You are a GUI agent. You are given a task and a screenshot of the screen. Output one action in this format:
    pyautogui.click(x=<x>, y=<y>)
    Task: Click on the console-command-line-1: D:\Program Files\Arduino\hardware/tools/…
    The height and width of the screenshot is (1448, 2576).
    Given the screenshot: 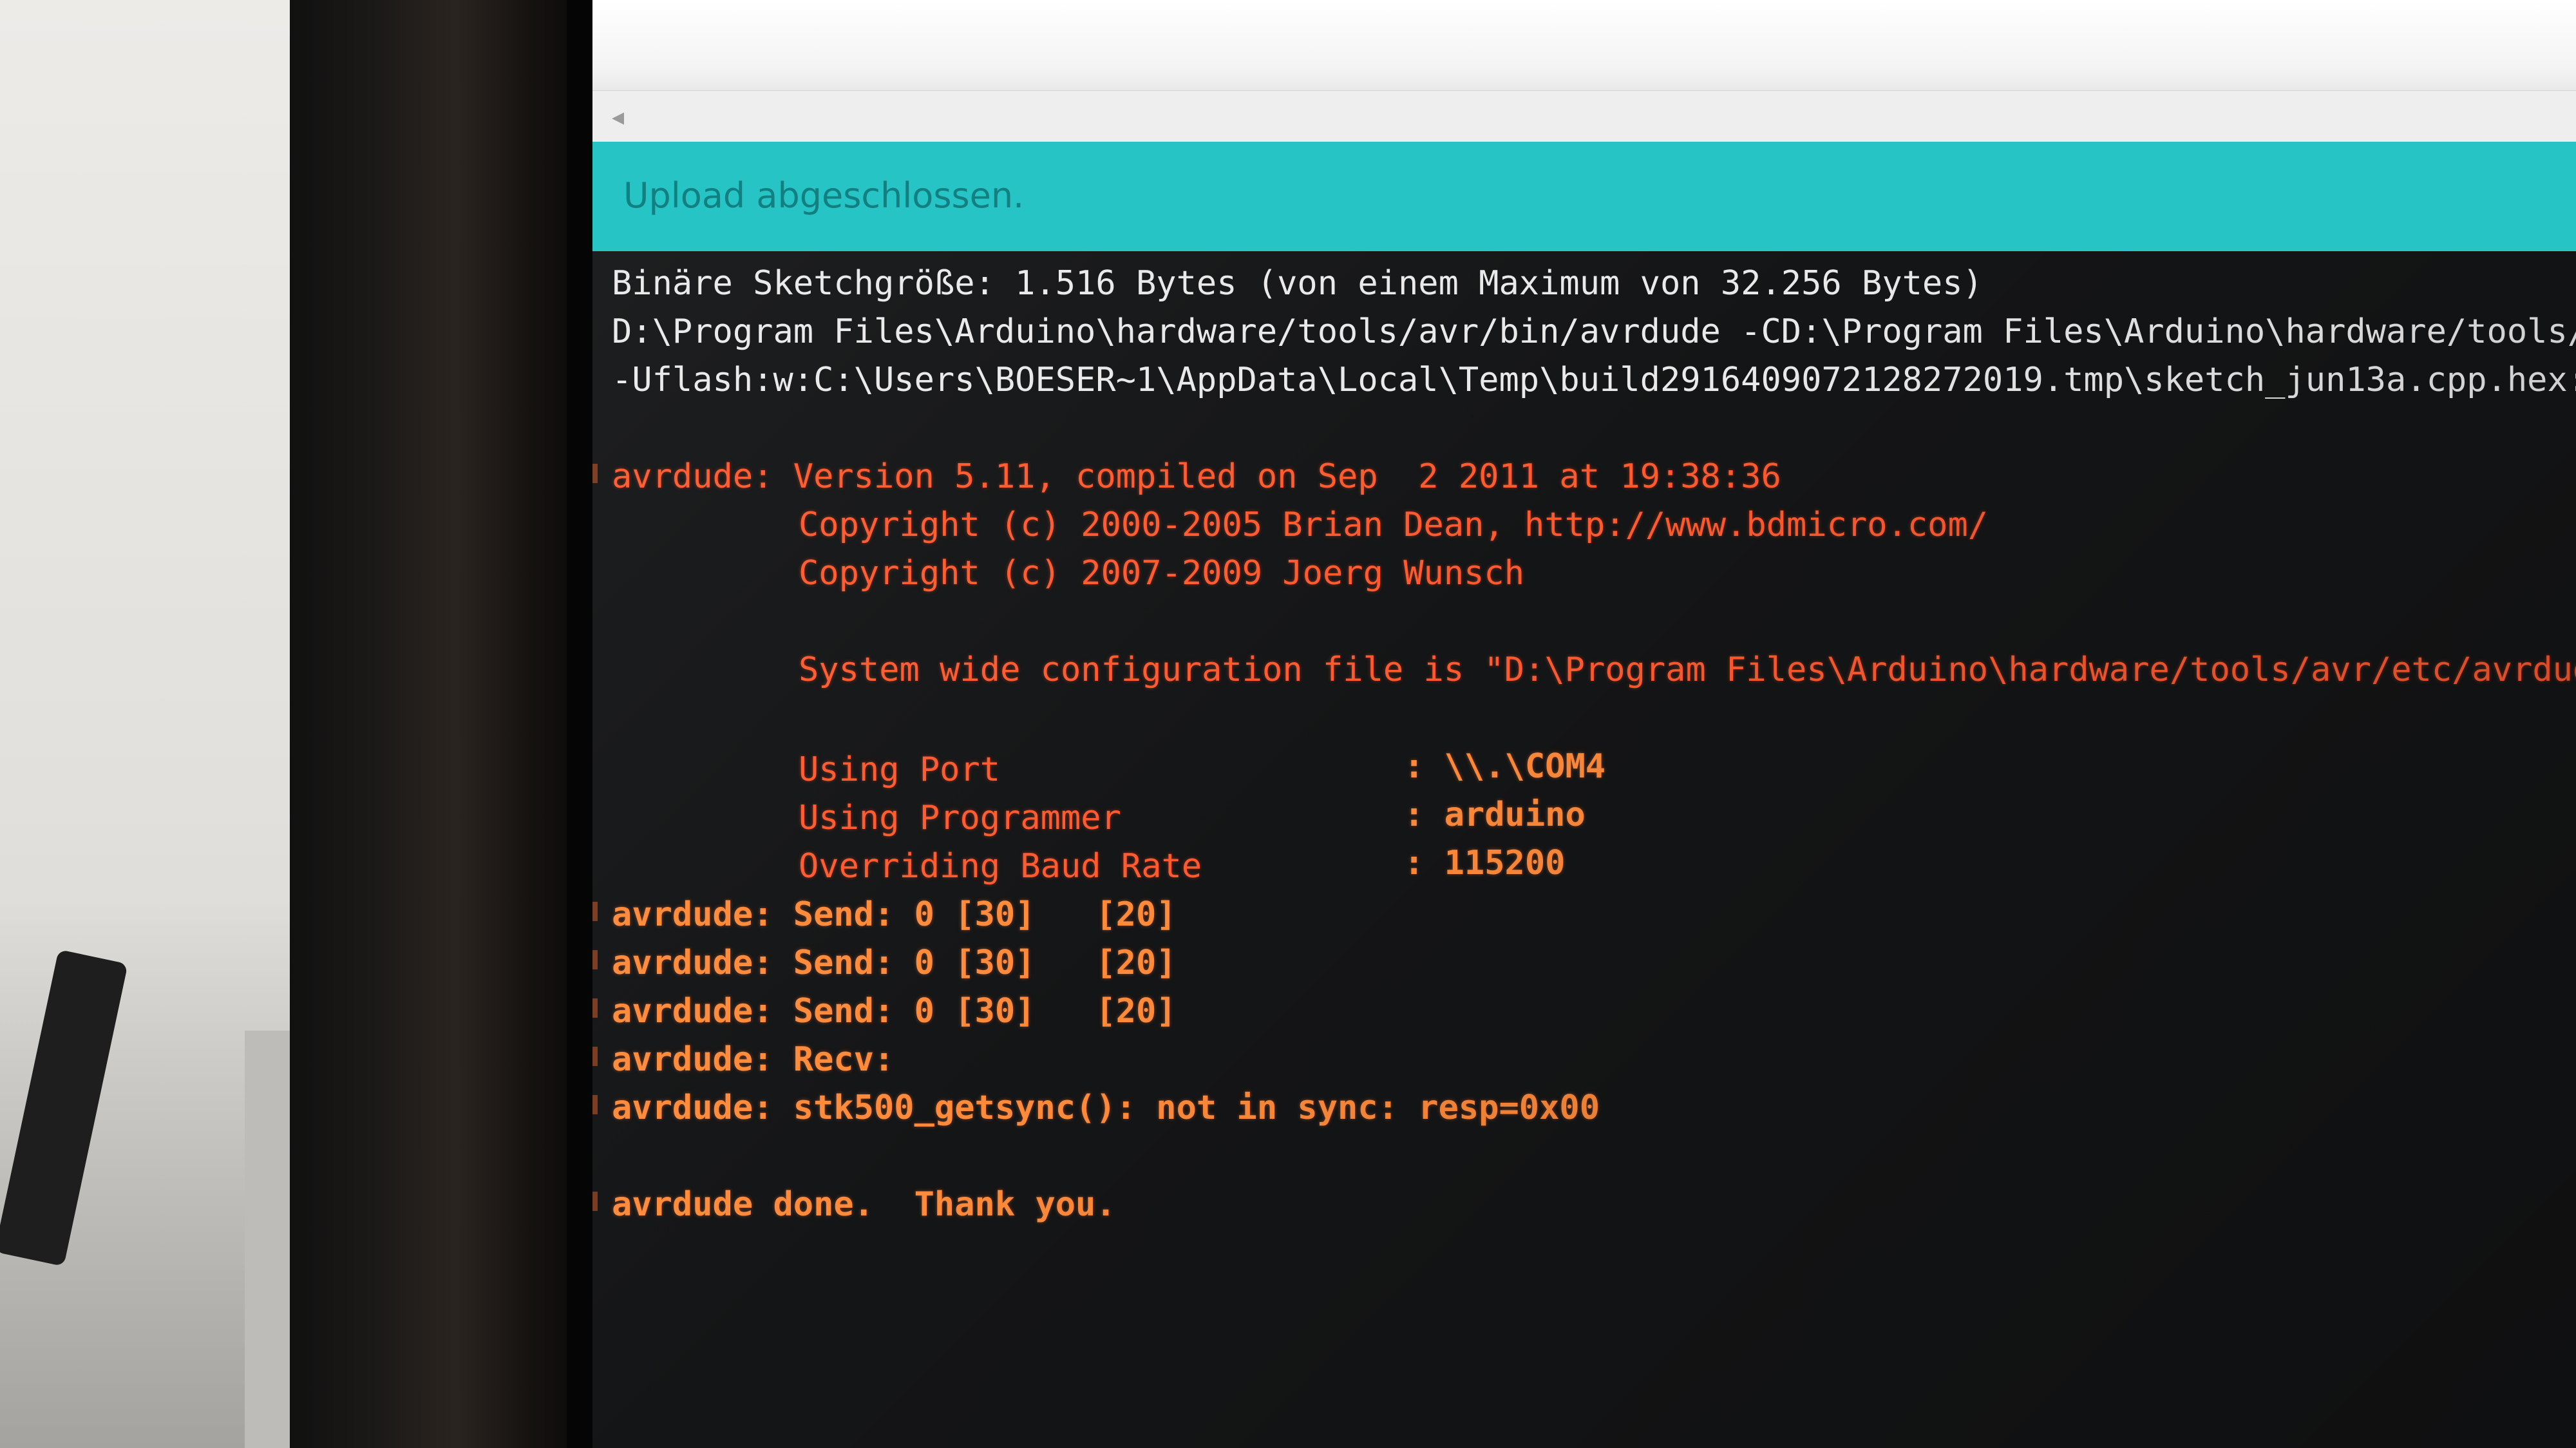 What is the action you would take?
    pyautogui.click(x=1594, y=331)
    